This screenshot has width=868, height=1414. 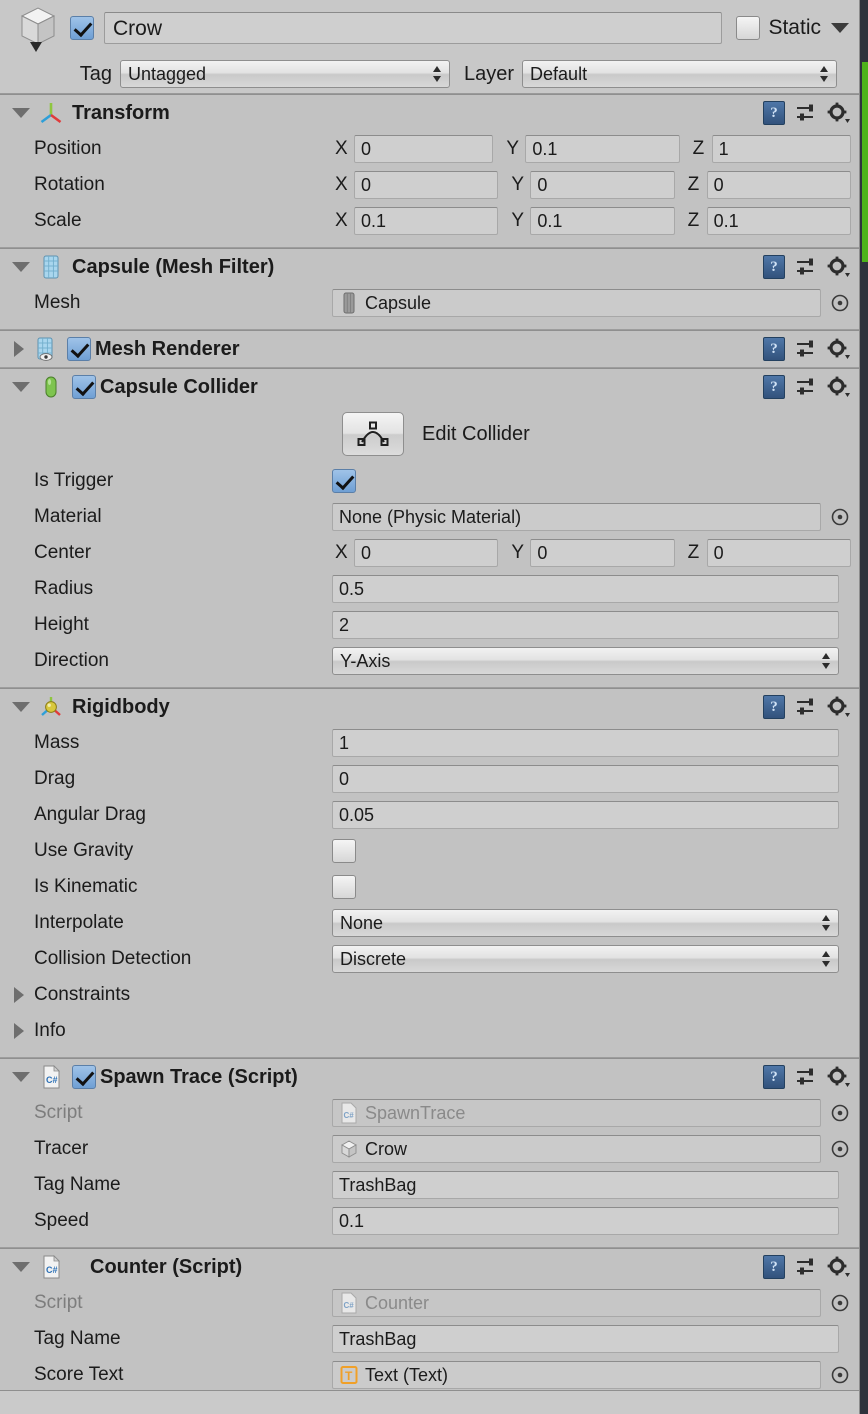 I want to click on mass-value: 1, so click(x=344, y=743).